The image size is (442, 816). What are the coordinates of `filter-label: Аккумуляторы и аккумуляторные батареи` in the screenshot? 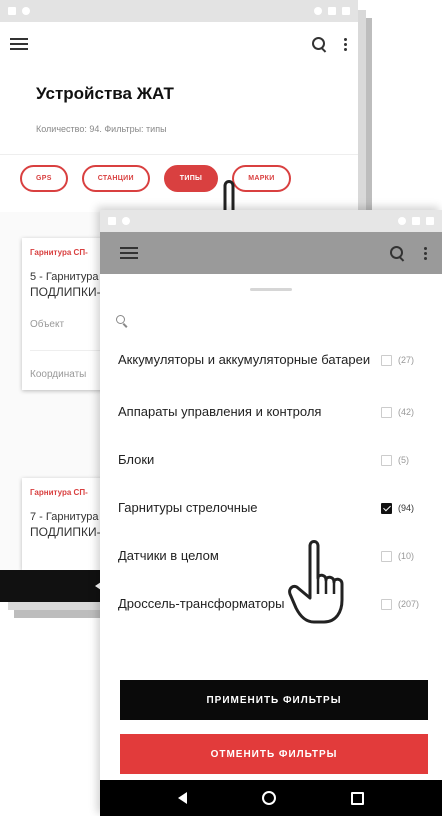 It's located at (244, 359).